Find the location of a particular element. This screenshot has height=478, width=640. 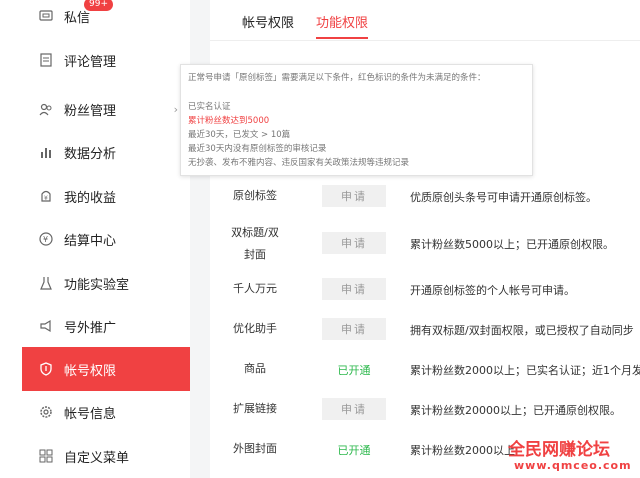

row-desc: 累计粉丝数20000以上；已开通原创权限。 is located at coordinates (515, 410).